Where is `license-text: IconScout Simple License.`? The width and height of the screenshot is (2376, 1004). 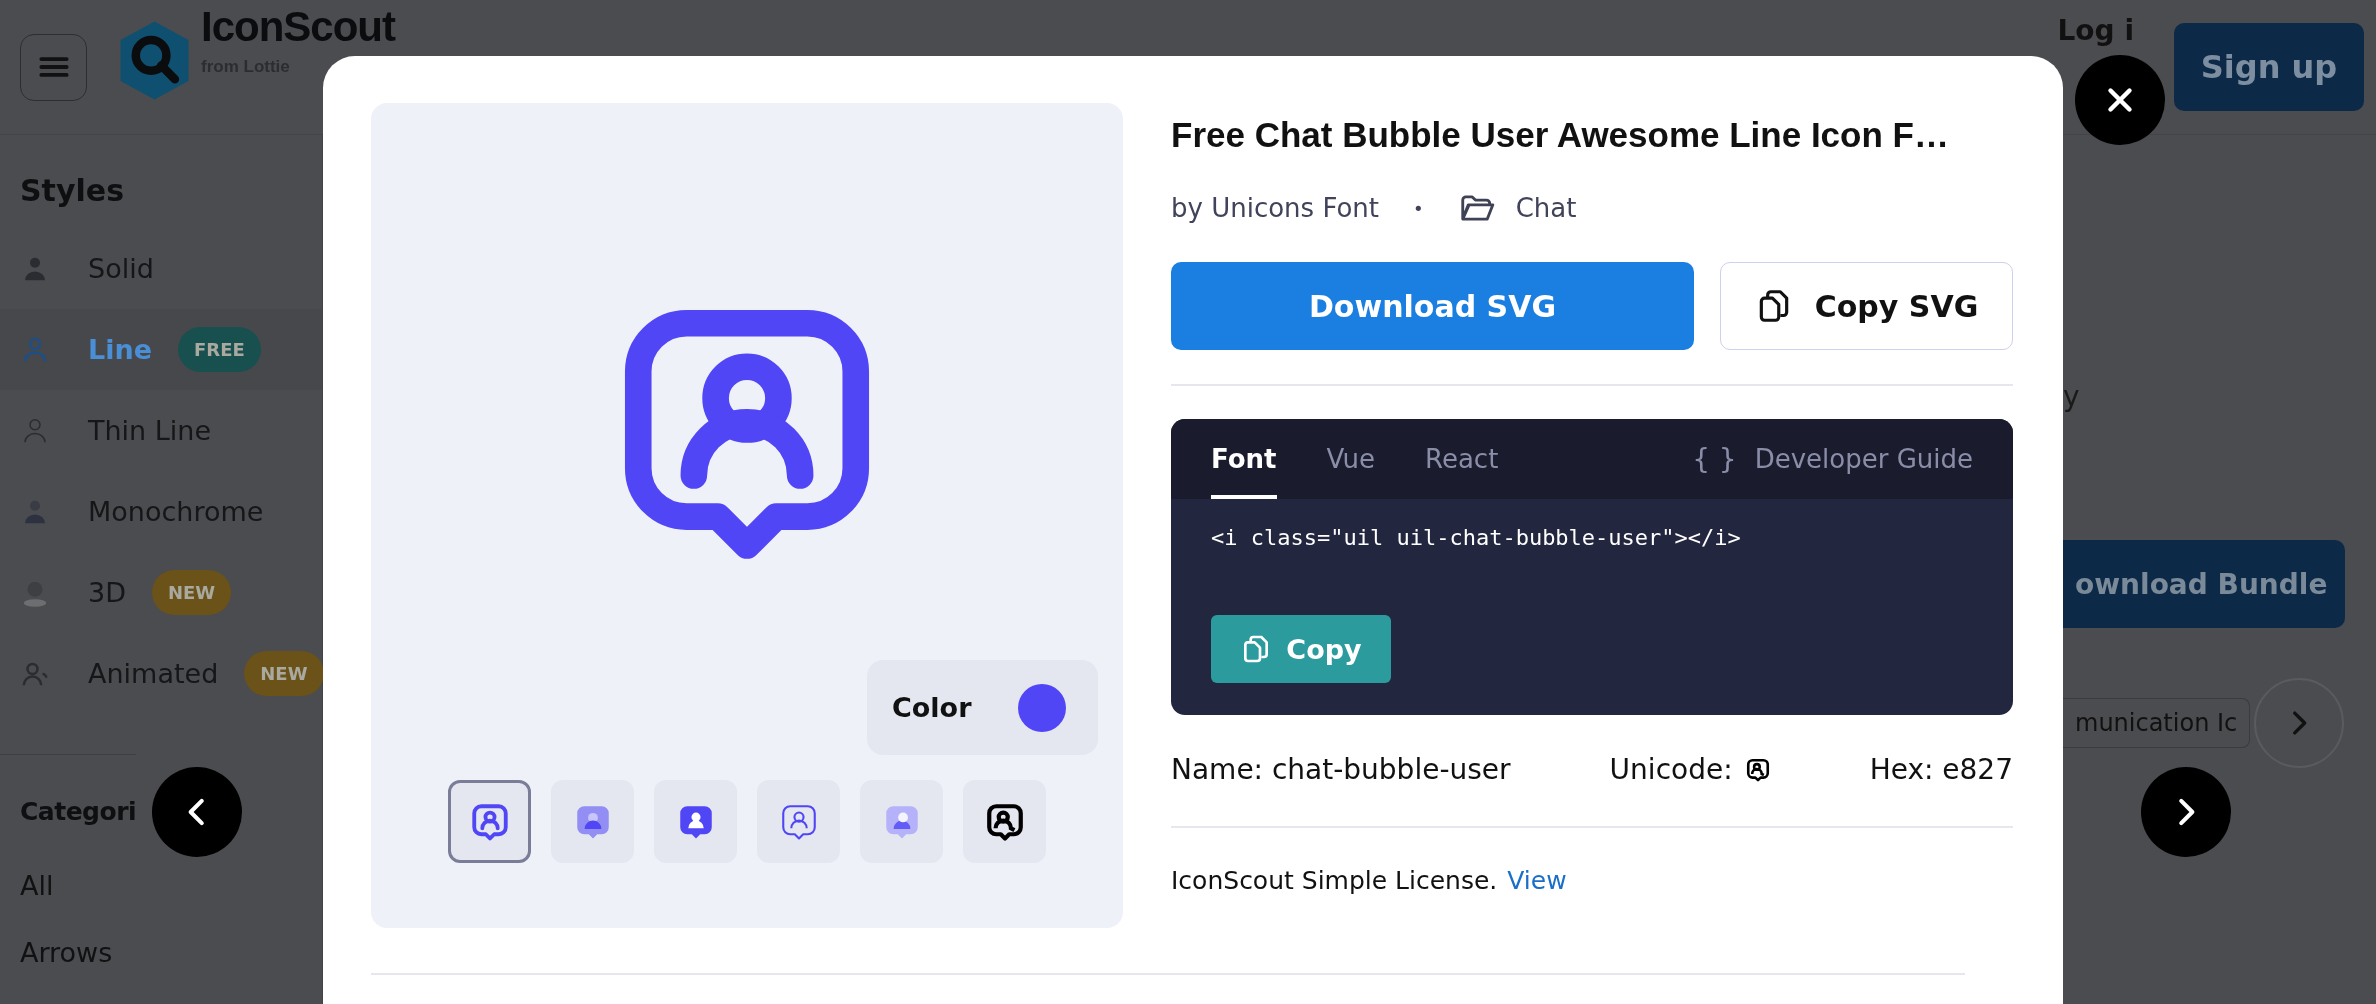
license-text: IconScout Simple License. is located at coordinates (1334, 880).